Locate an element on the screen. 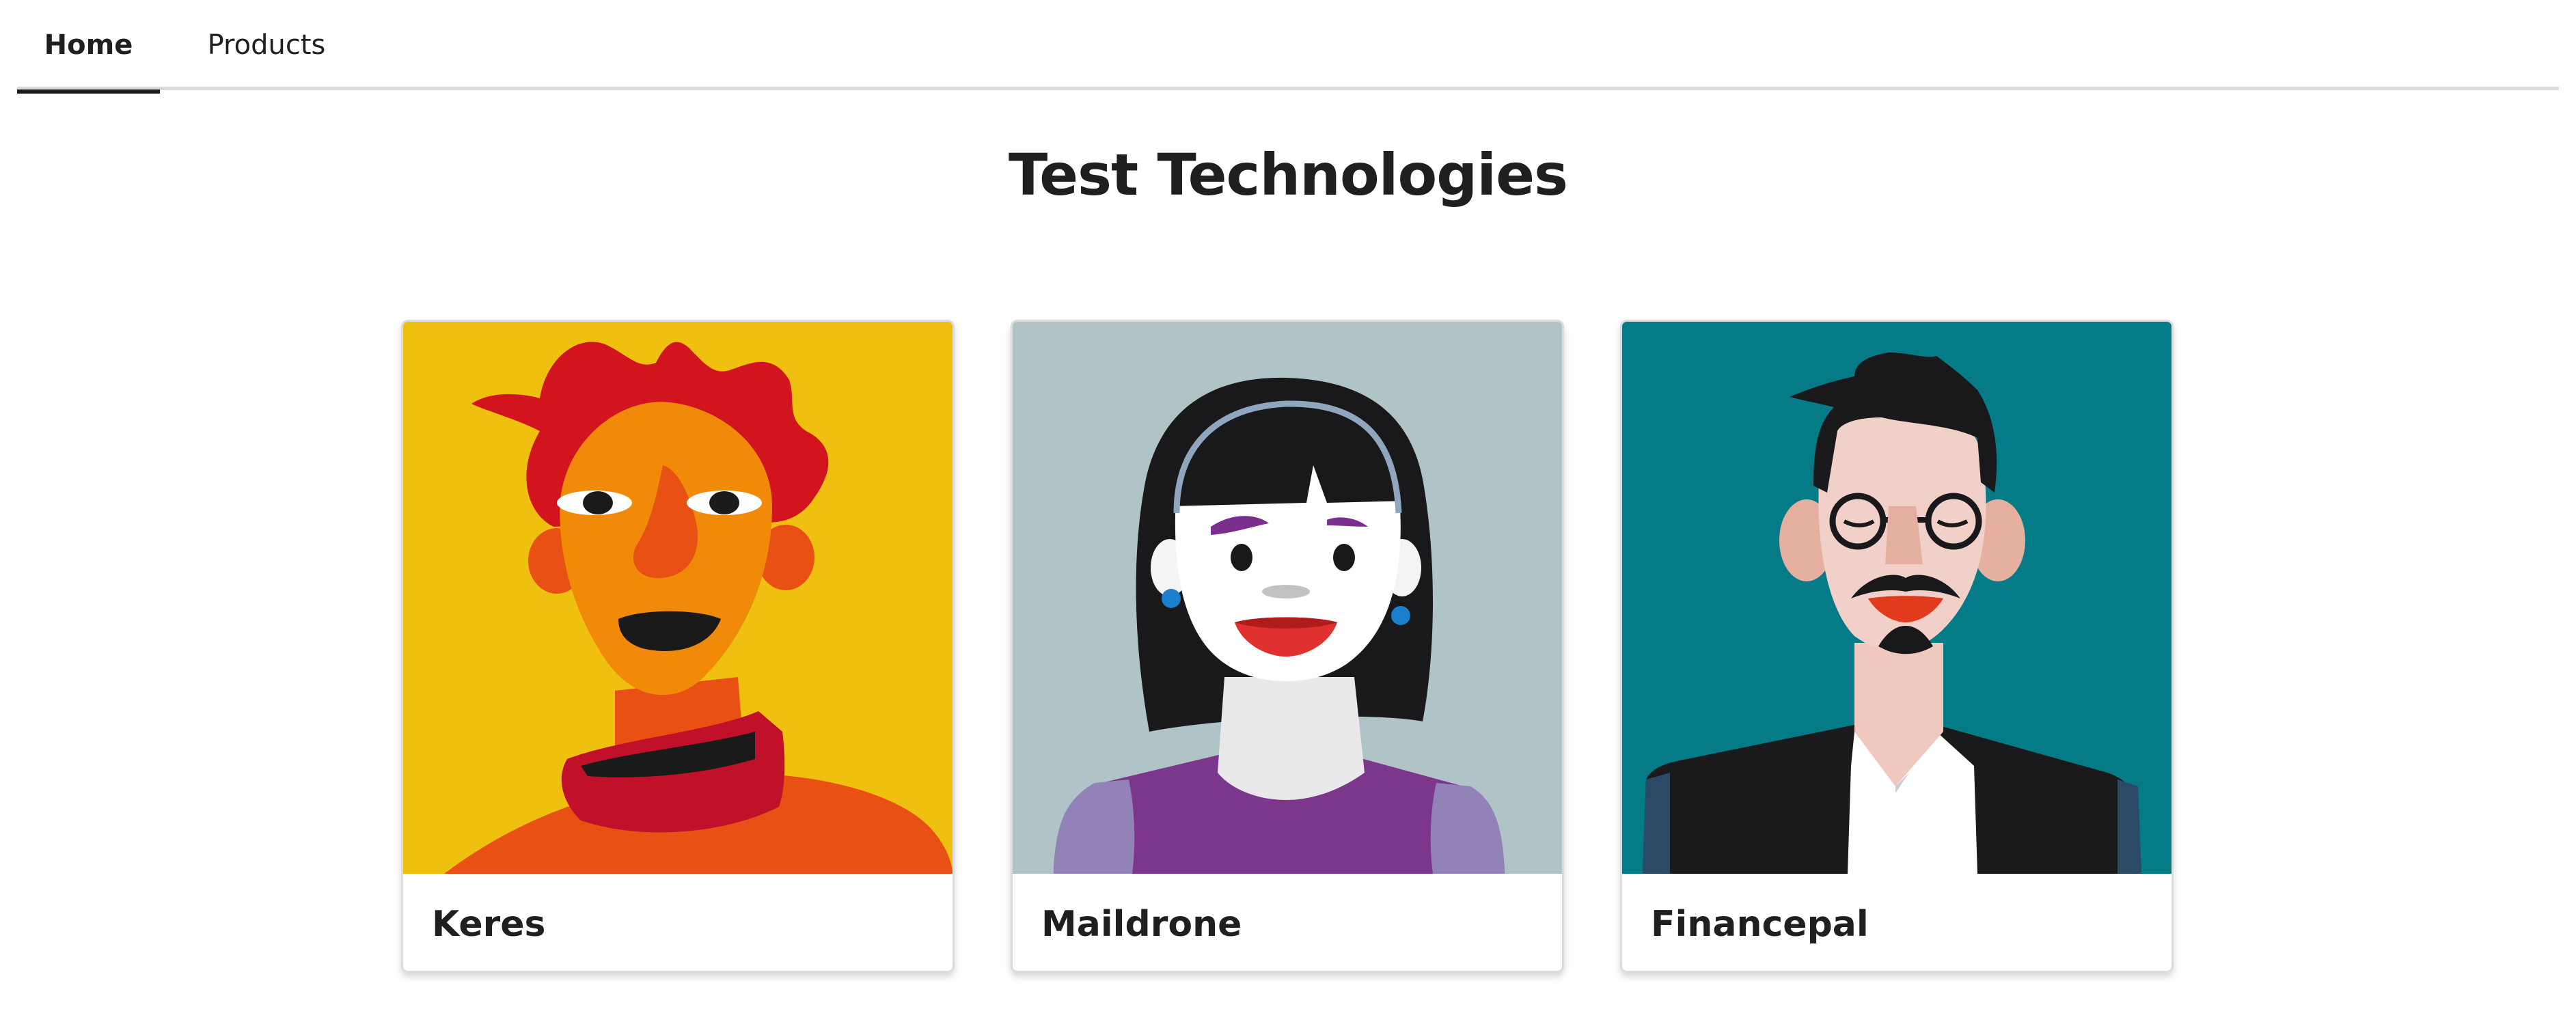 This screenshot has height=1035, width=2576. tab-home: Home is located at coordinates (88, 47).